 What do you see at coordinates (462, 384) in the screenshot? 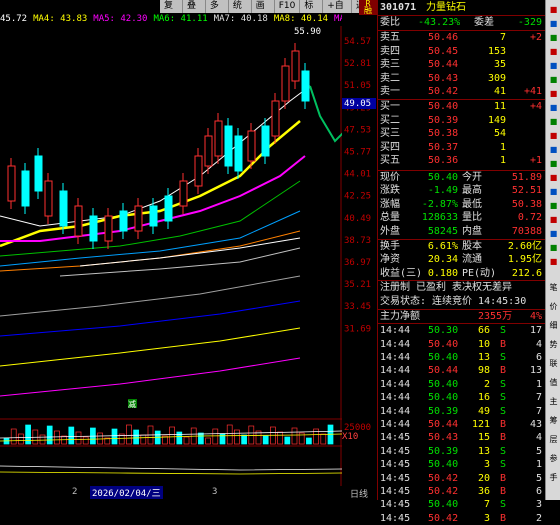
I see `tick-row-4: 14:44 50.40 2 S 1` at bounding box center [462, 384].